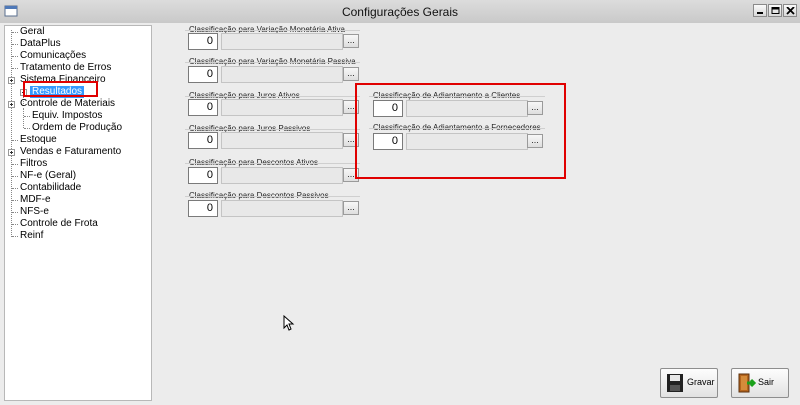 The height and width of the screenshot is (405, 800). I want to click on window-title: Configurações Gerais, so click(400, 12).